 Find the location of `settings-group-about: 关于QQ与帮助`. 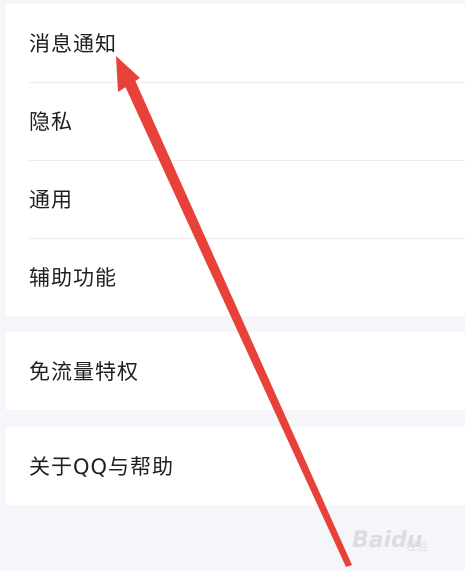

settings-group-about: 关于QQ与帮助 is located at coordinates (235, 466).